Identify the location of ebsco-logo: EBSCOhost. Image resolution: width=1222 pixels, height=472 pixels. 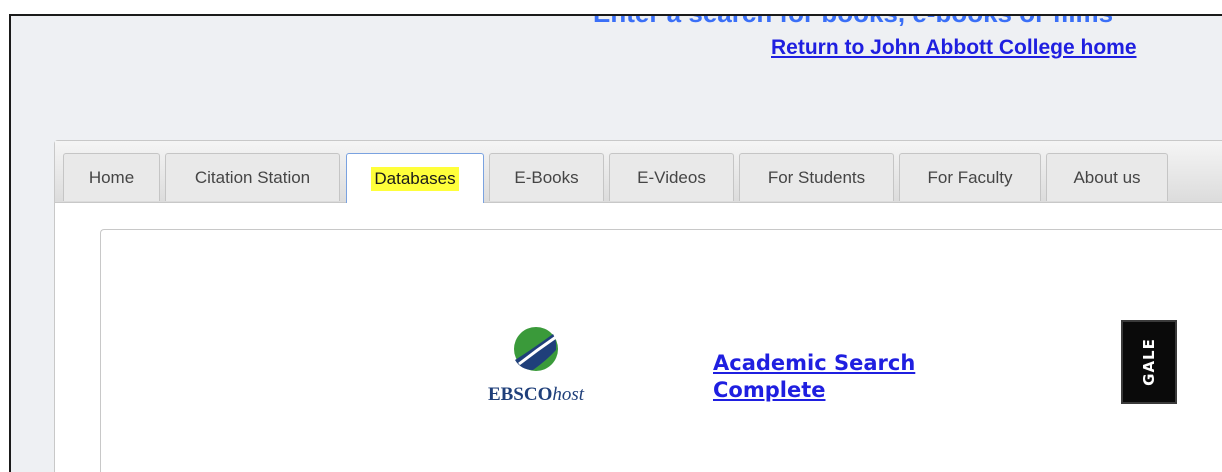
(536, 370).